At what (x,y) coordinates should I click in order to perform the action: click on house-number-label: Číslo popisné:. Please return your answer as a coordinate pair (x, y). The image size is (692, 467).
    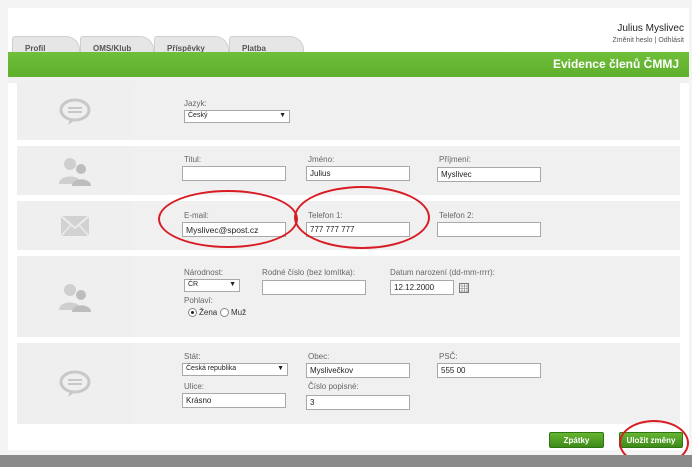
    Looking at the image, I should click on (333, 386).